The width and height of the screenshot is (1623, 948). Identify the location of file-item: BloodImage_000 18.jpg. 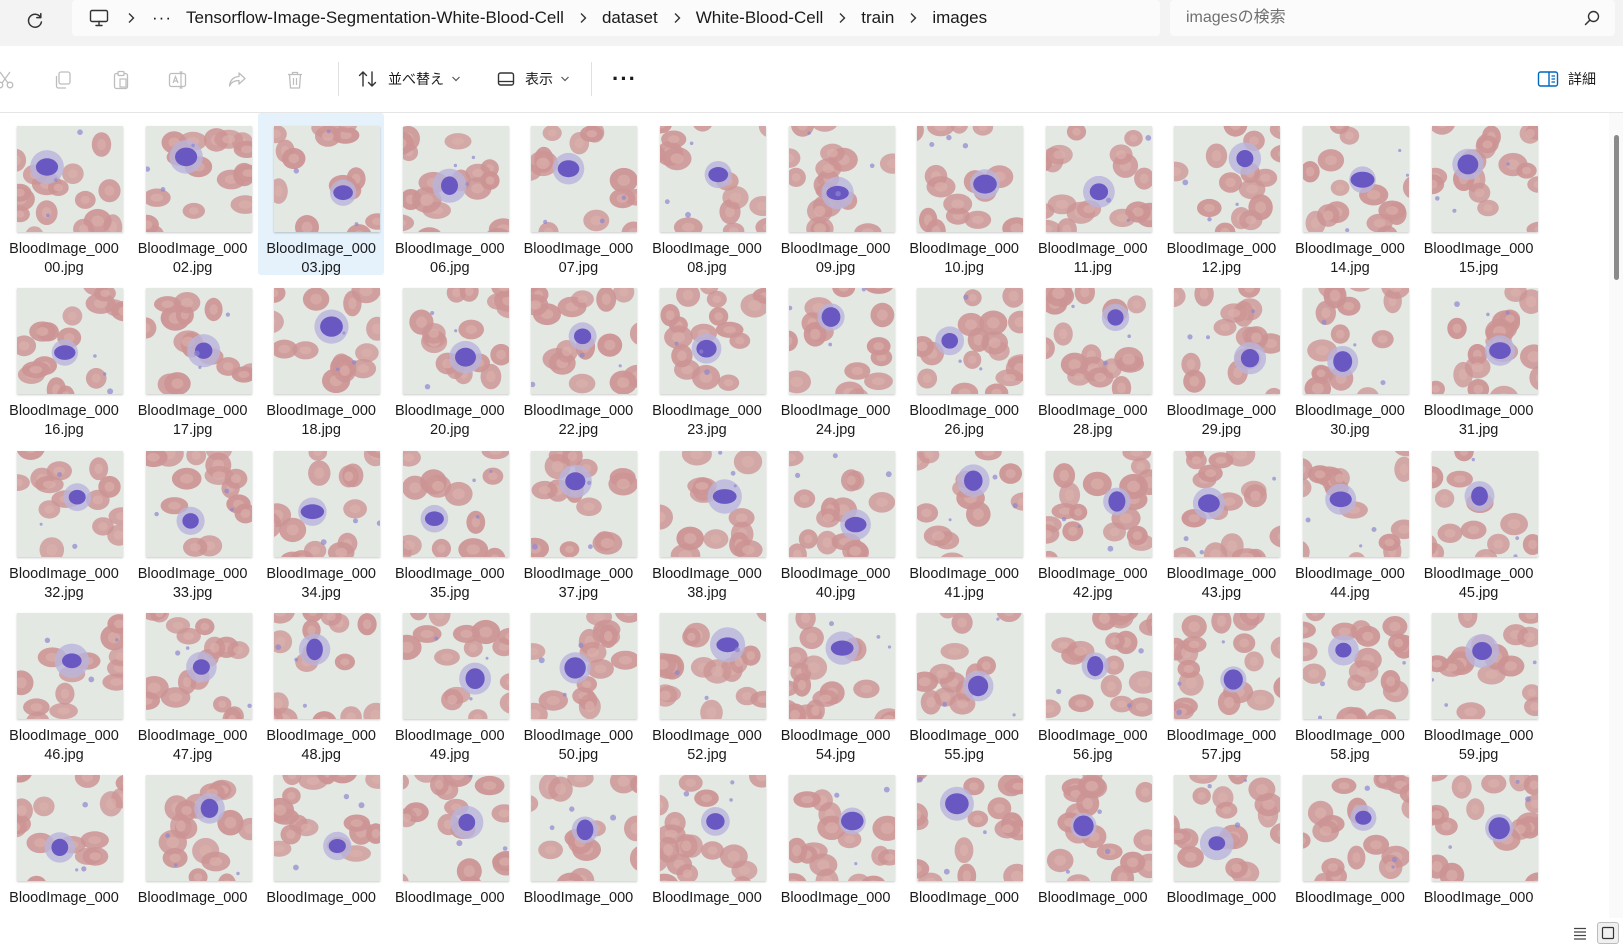
(321, 356).